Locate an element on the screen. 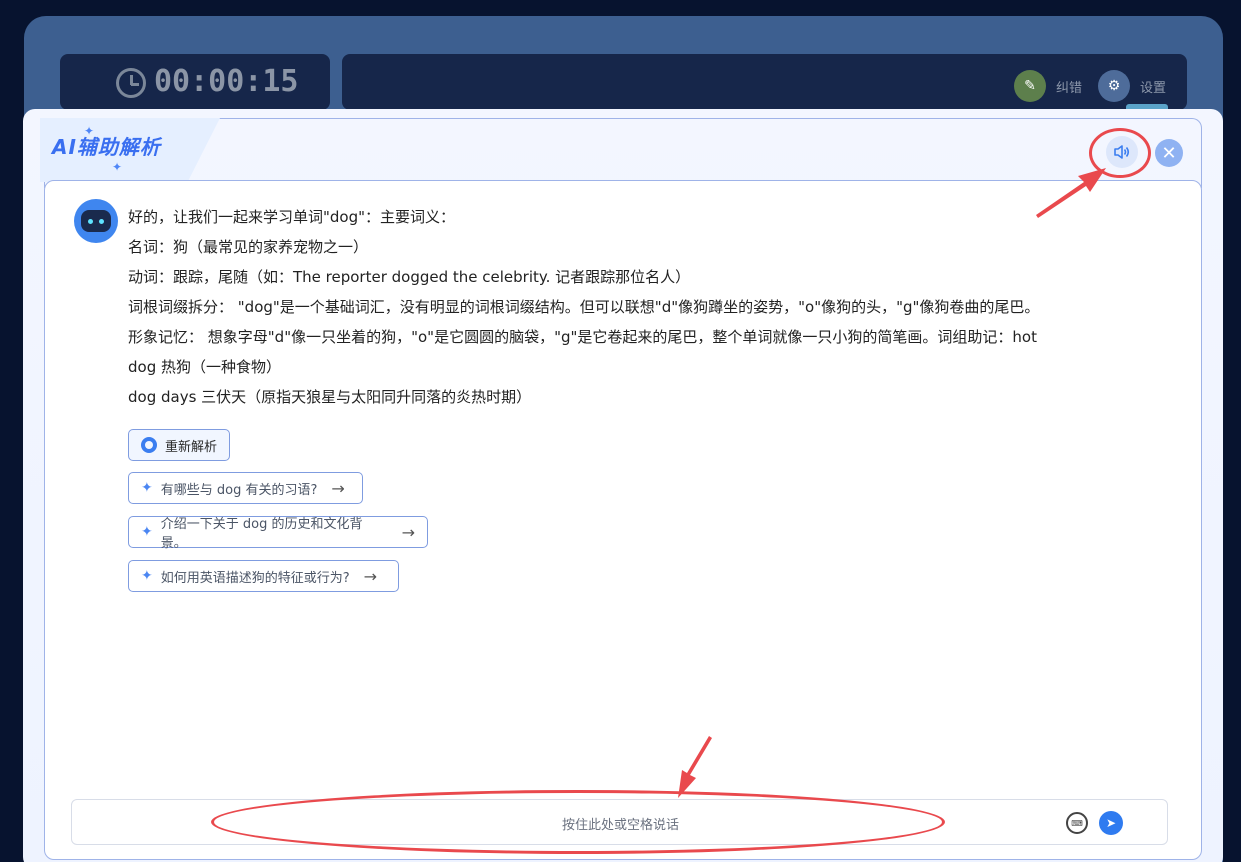  robot-icon is located at coordinates (96, 221).